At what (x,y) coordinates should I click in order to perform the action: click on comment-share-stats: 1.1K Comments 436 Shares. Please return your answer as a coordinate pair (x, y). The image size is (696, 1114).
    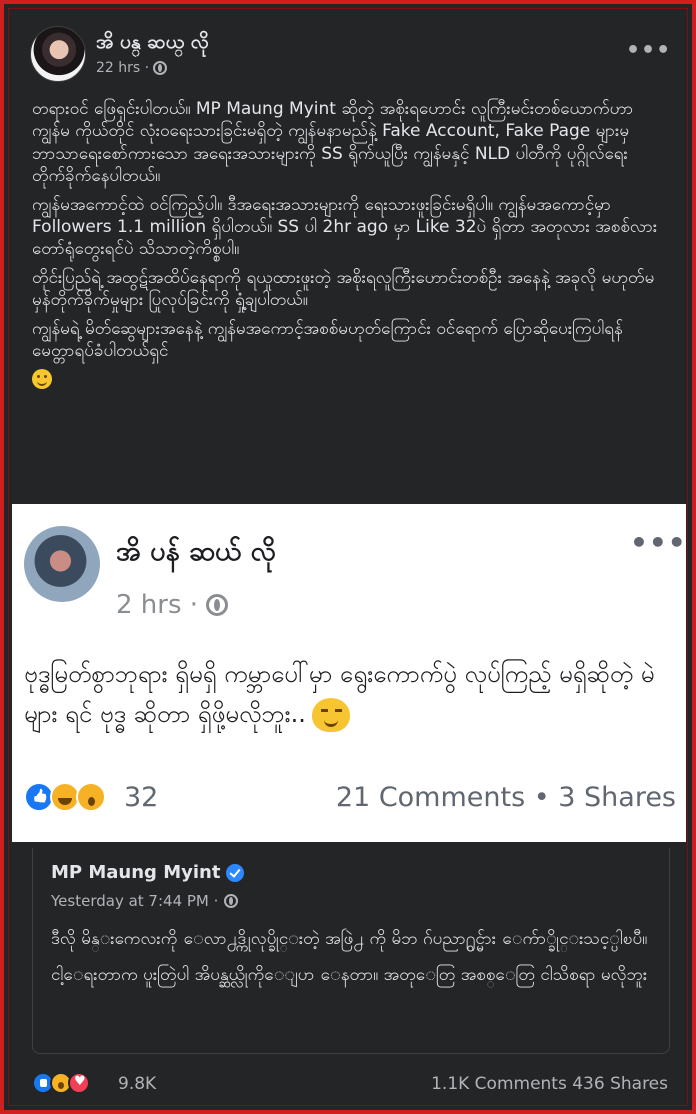
    Looking at the image, I should click on (549, 1084).